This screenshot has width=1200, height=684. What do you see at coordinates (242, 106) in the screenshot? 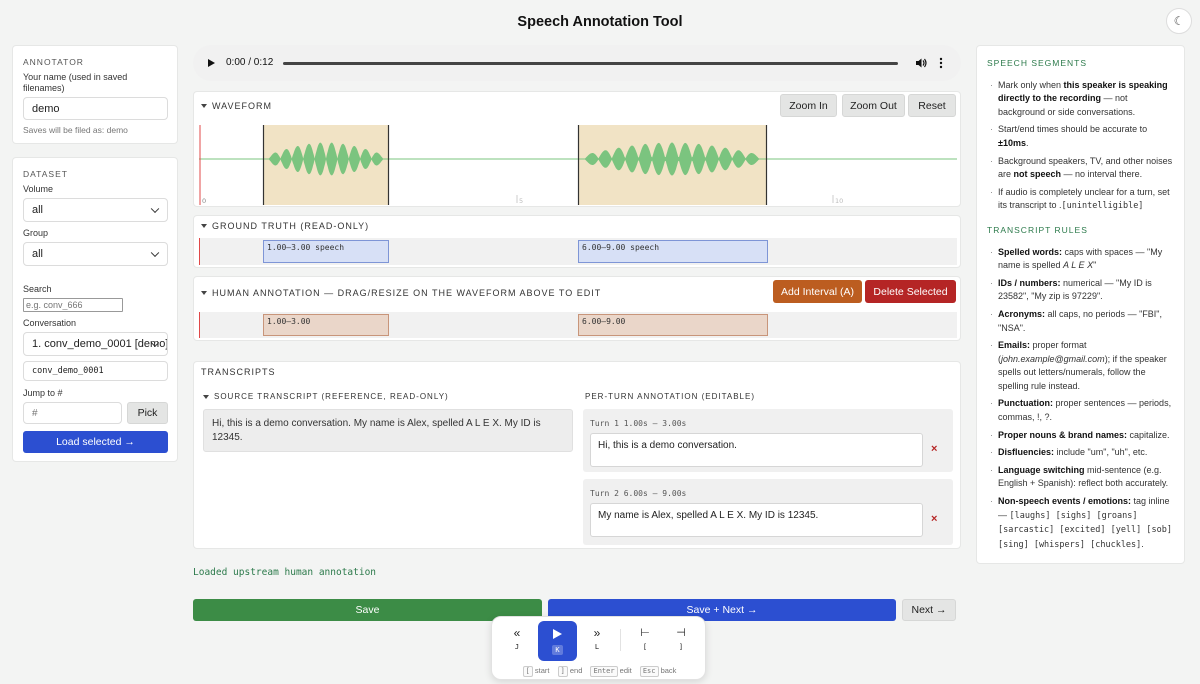
I see `waveform-heading-text: WAVEFORM` at bounding box center [242, 106].